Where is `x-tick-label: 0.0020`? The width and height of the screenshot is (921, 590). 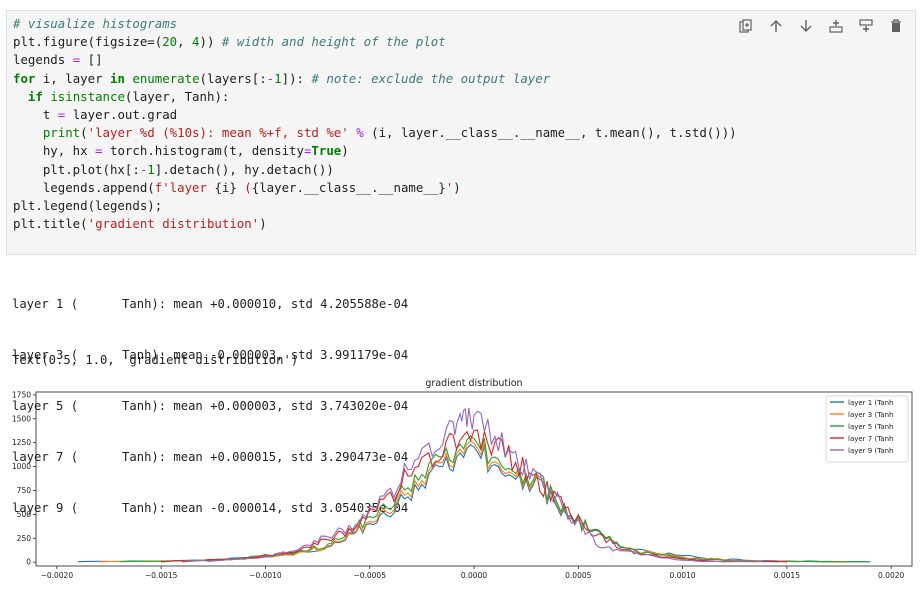
x-tick-label: 0.0020 is located at coordinates (891, 575).